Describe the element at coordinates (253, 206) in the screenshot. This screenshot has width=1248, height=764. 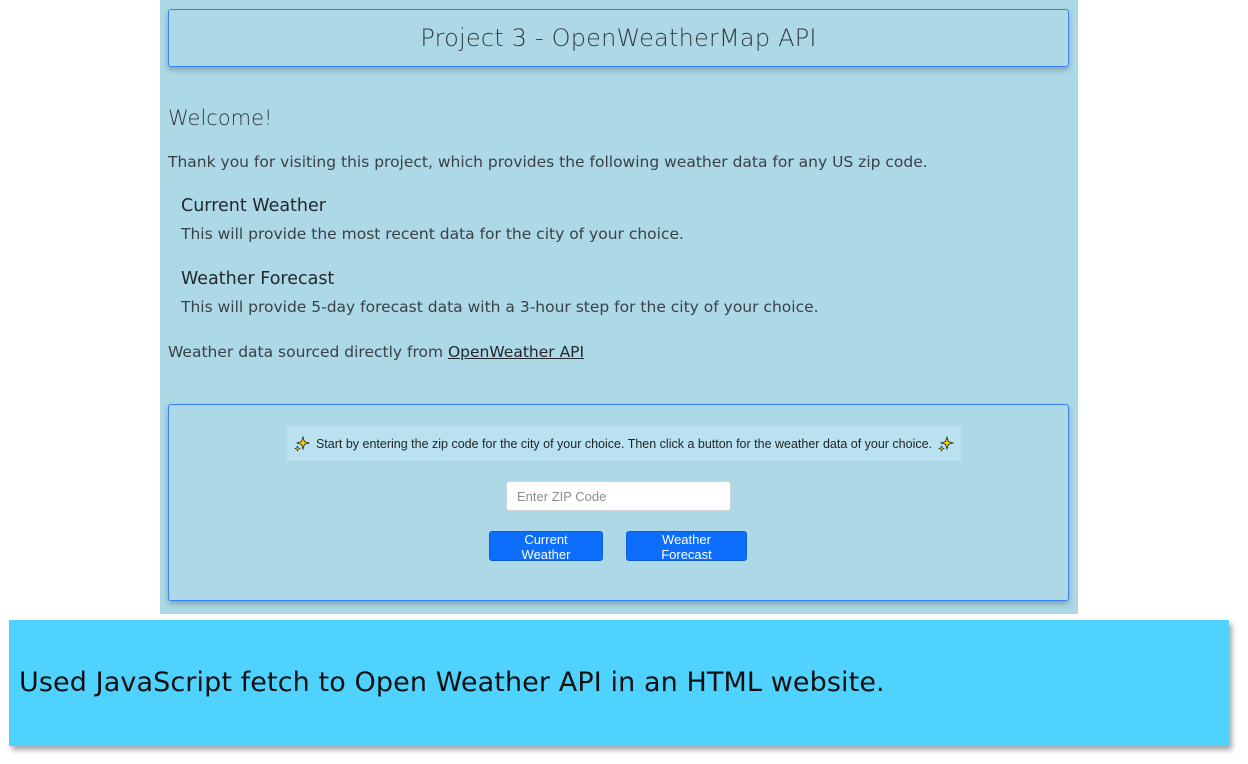
I see `feature-title: Current Weather` at that location.